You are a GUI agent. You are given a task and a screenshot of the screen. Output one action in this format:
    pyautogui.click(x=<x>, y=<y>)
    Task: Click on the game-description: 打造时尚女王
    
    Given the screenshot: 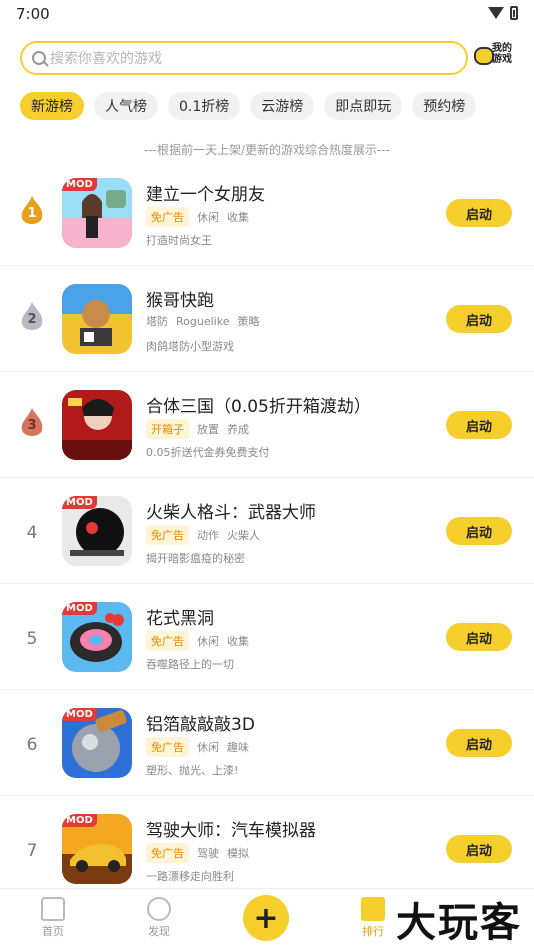 What is the action you would take?
    pyautogui.click(x=179, y=240)
    